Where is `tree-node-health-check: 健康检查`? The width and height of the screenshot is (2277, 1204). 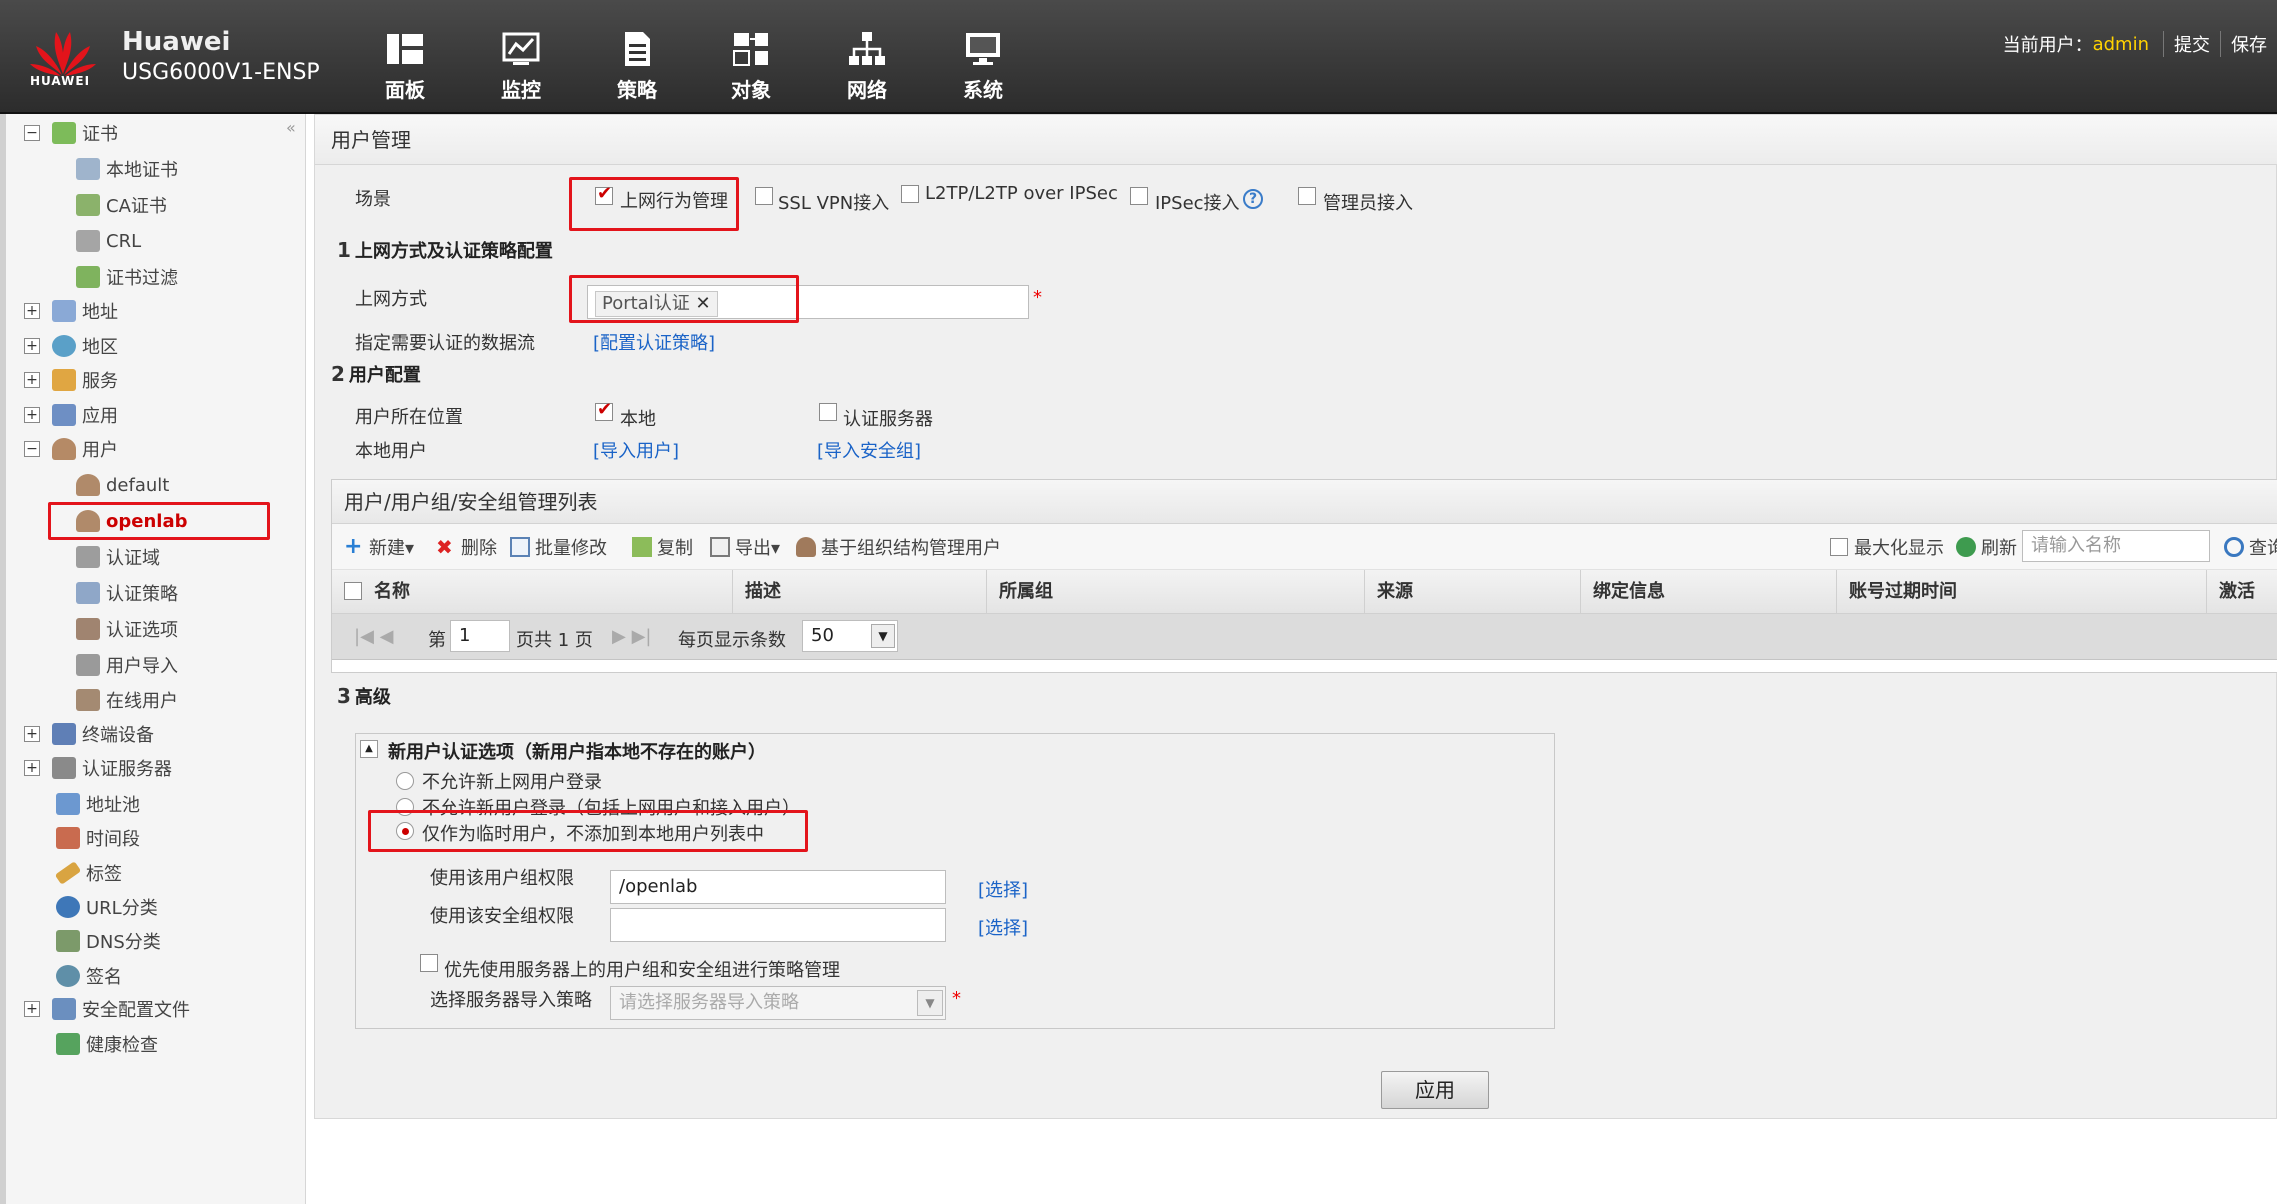 tree-node-health-check: 健康检查 is located at coordinates (107, 1044).